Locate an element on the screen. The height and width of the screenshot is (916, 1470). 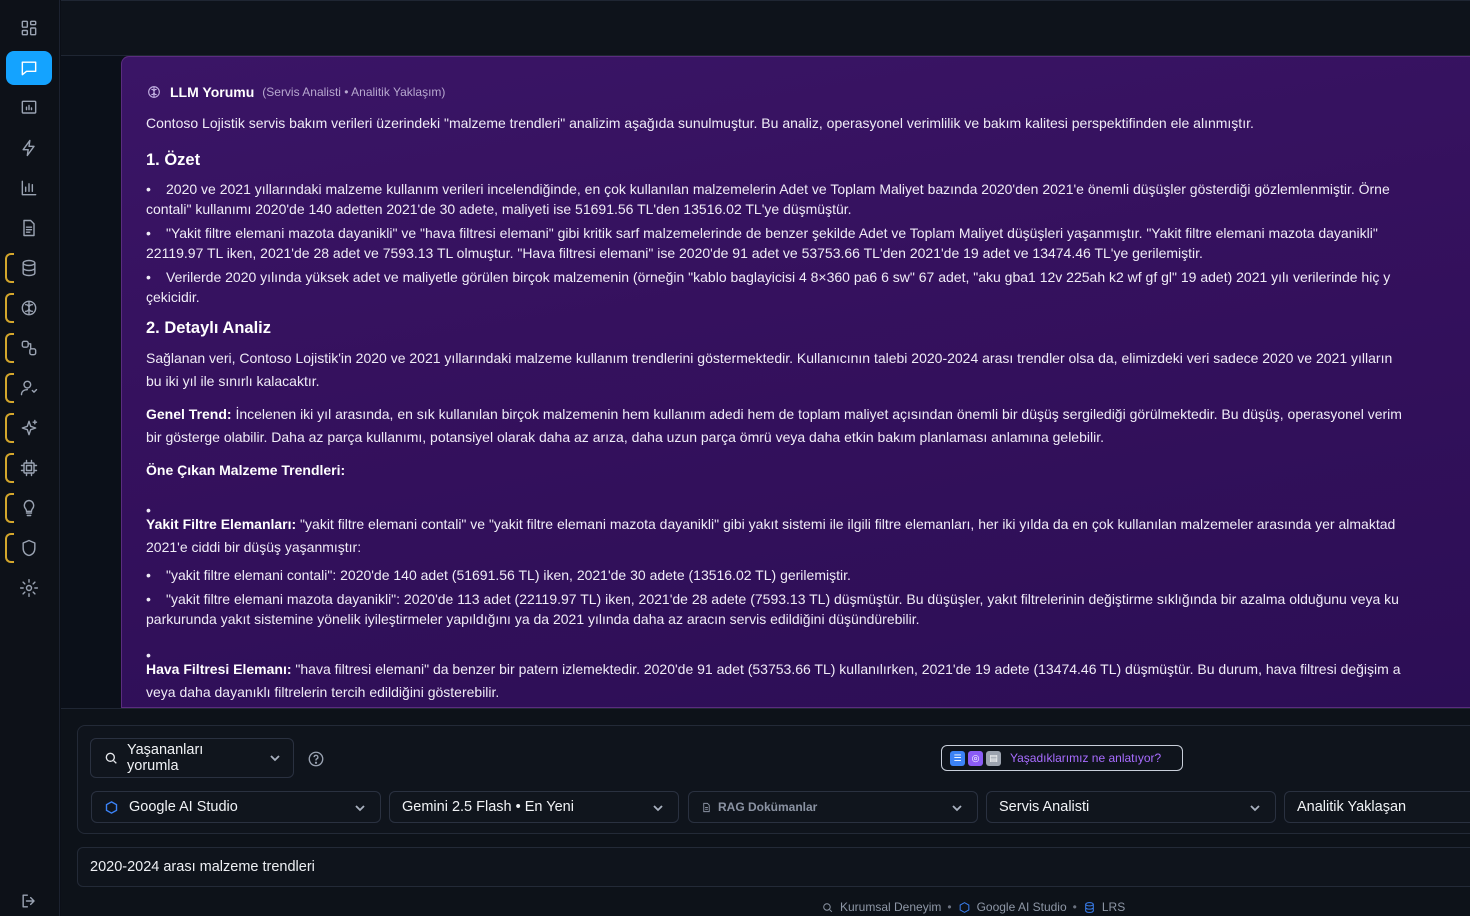
query-input: 2020-2024 arası malzeme trendleri is located at coordinates (773, 867).